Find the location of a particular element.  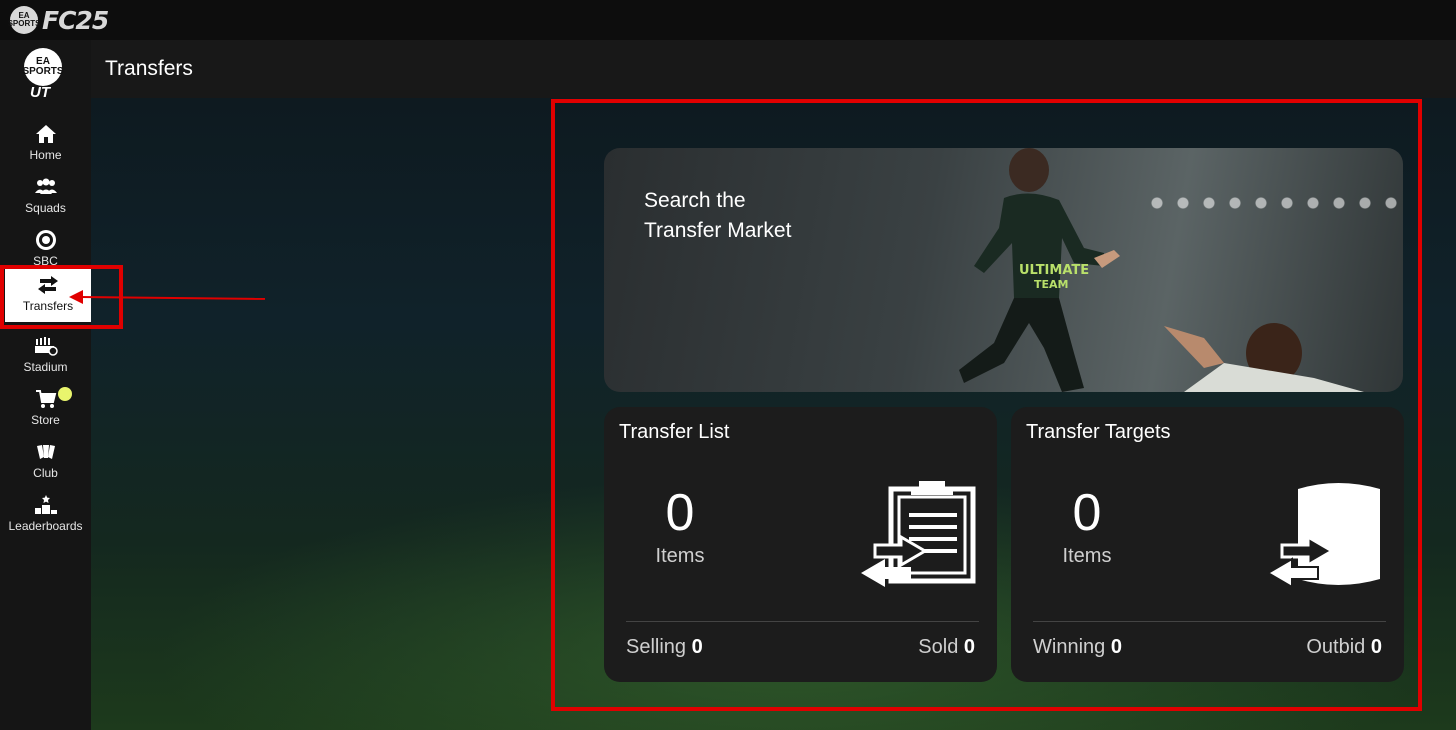

sbc-icon is located at coordinates (46, 240).